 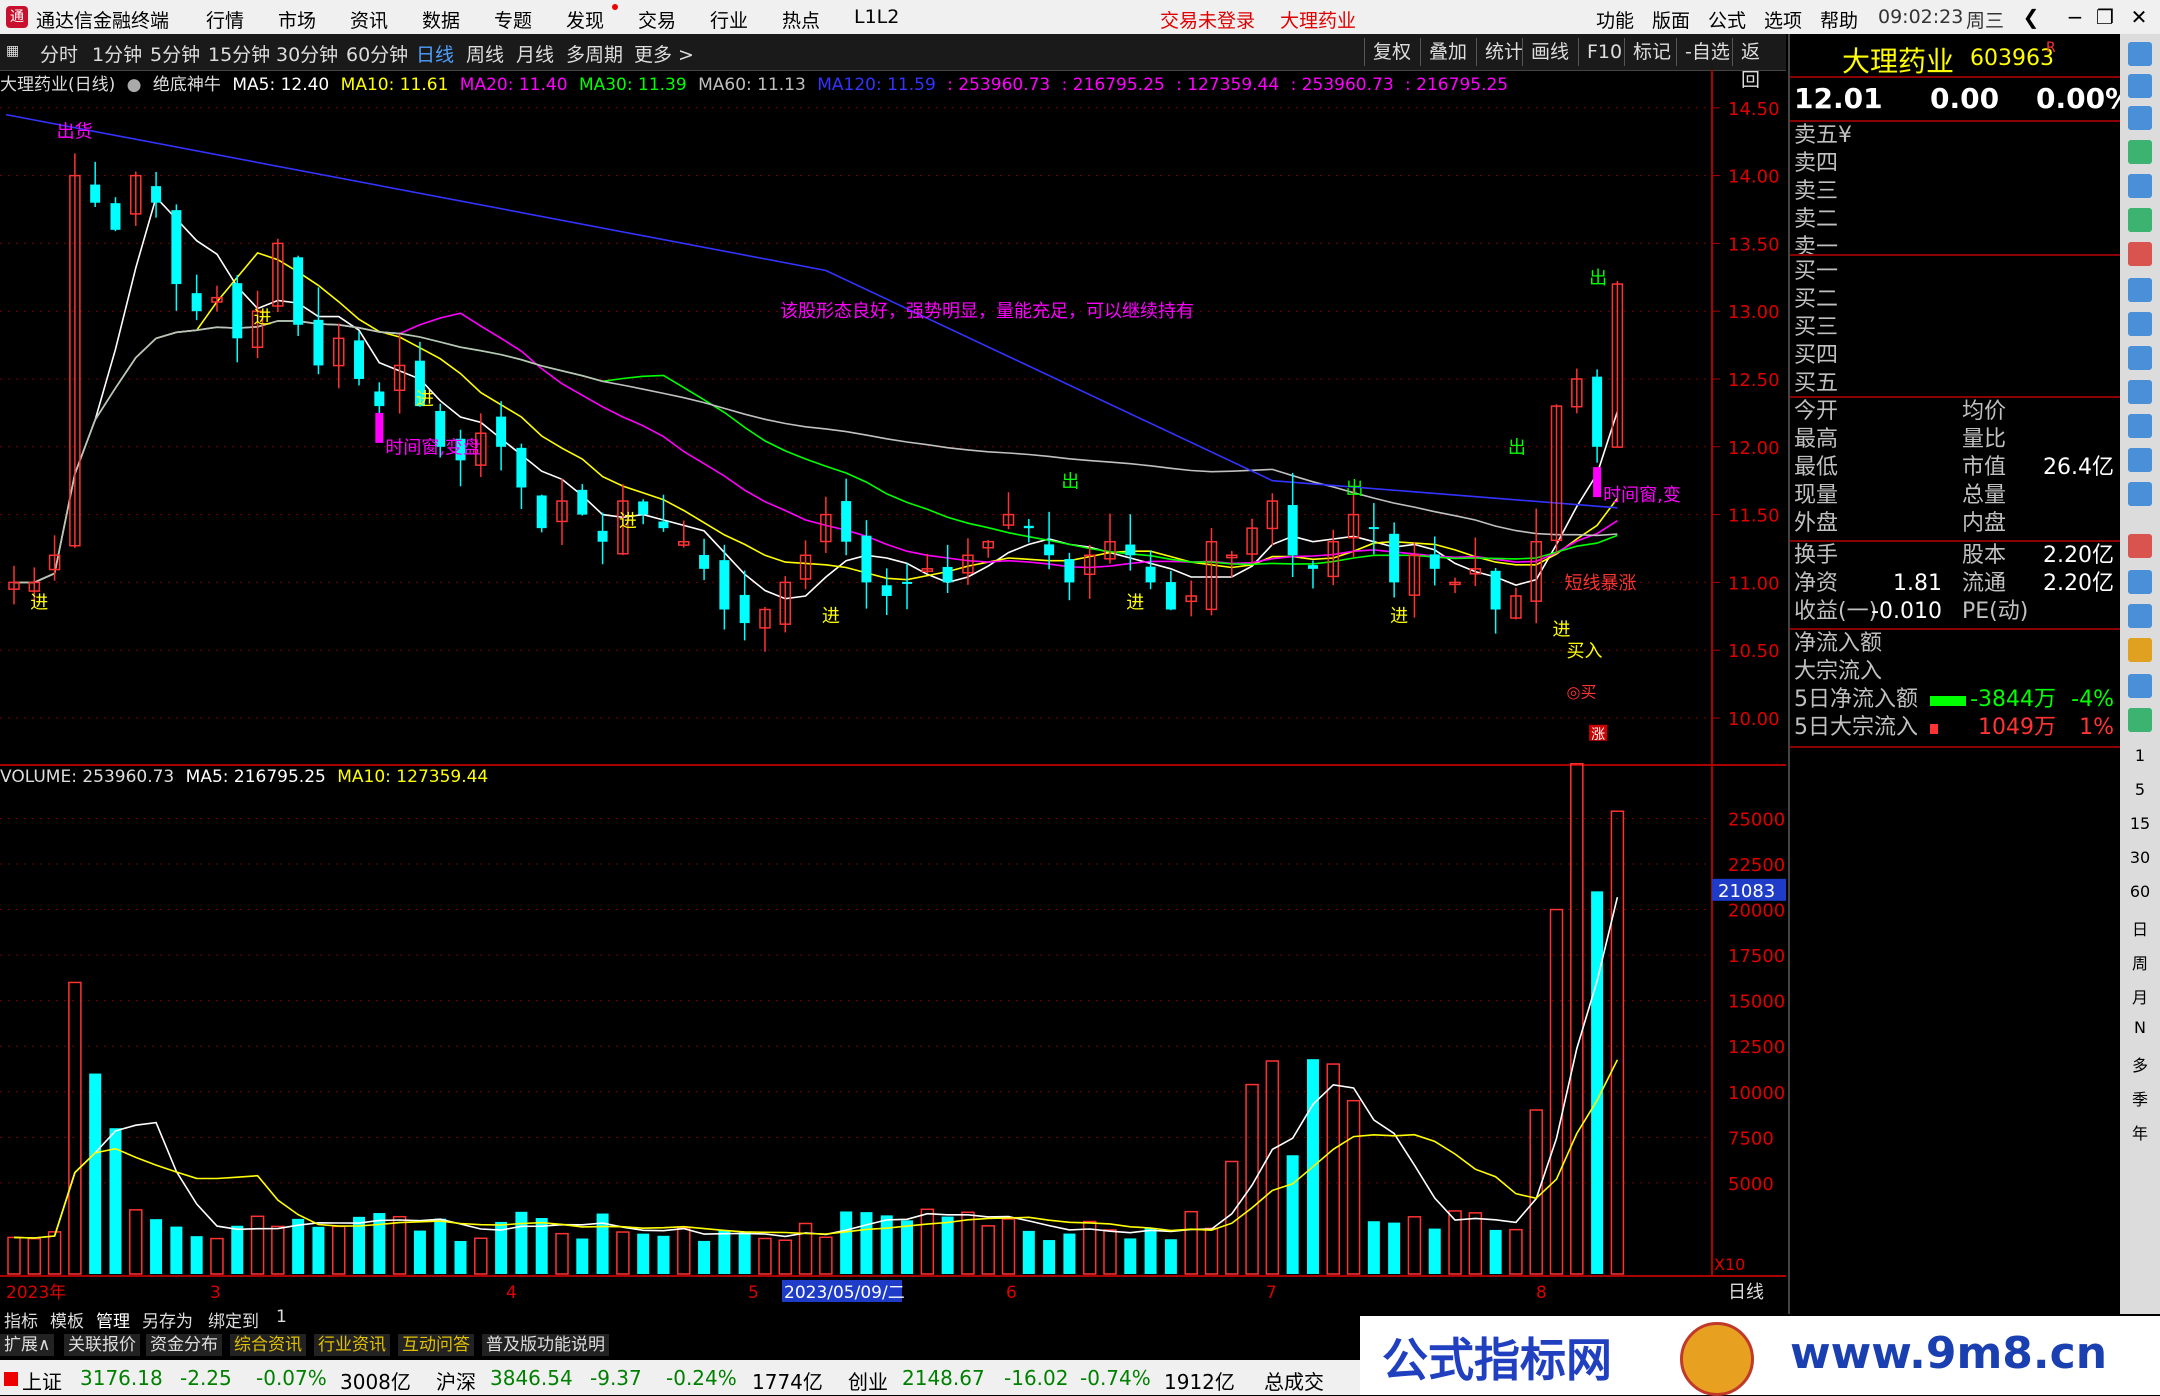 What do you see at coordinates (664, 53) in the screenshot?
I see `period-more: 更多 >` at bounding box center [664, 53].